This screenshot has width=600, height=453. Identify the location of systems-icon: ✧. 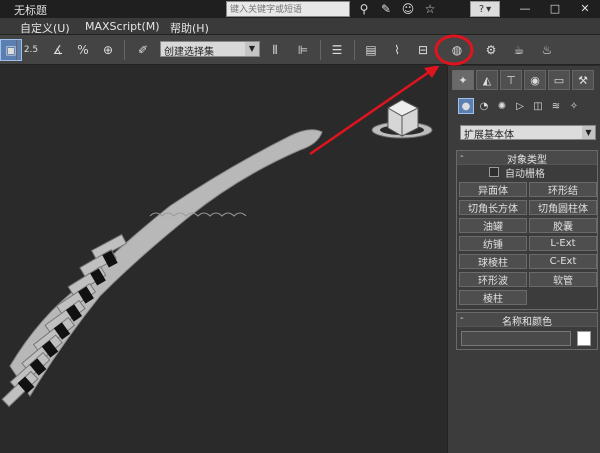
(574, 106).